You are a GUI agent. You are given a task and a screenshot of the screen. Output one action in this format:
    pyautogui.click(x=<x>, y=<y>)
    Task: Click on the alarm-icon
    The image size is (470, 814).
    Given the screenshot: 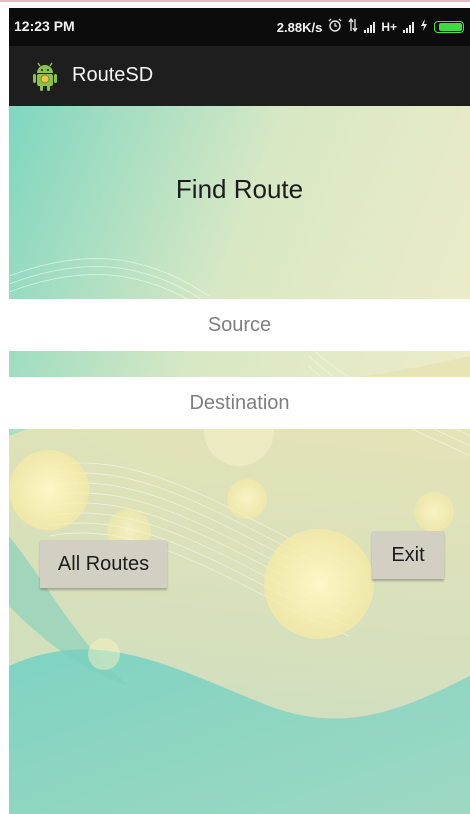 What is the action you would take?
    pyautogui.click(x=335, y=27)
    